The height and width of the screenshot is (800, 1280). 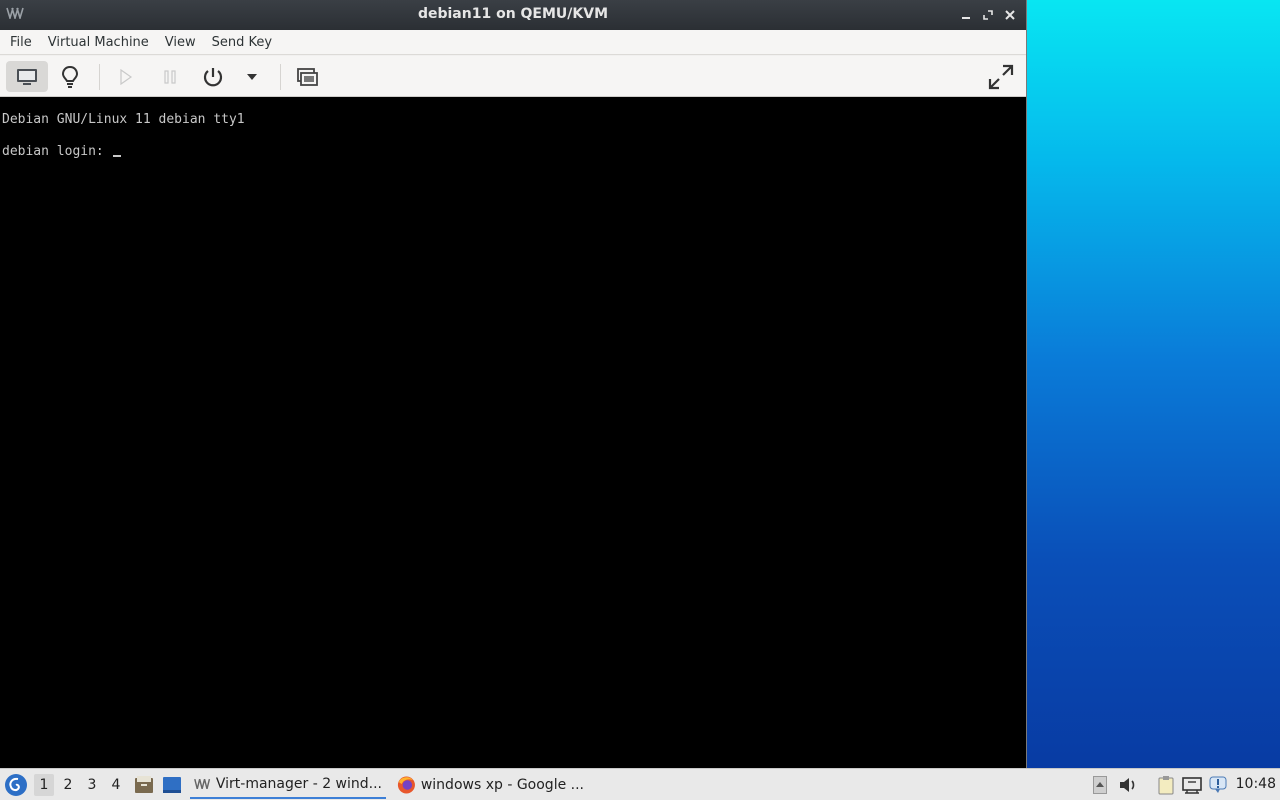 What do you see at coordinates (242, 42) in the screenshot?
I see `menu-send-key: Send Key` at bounding box center [242, 42].